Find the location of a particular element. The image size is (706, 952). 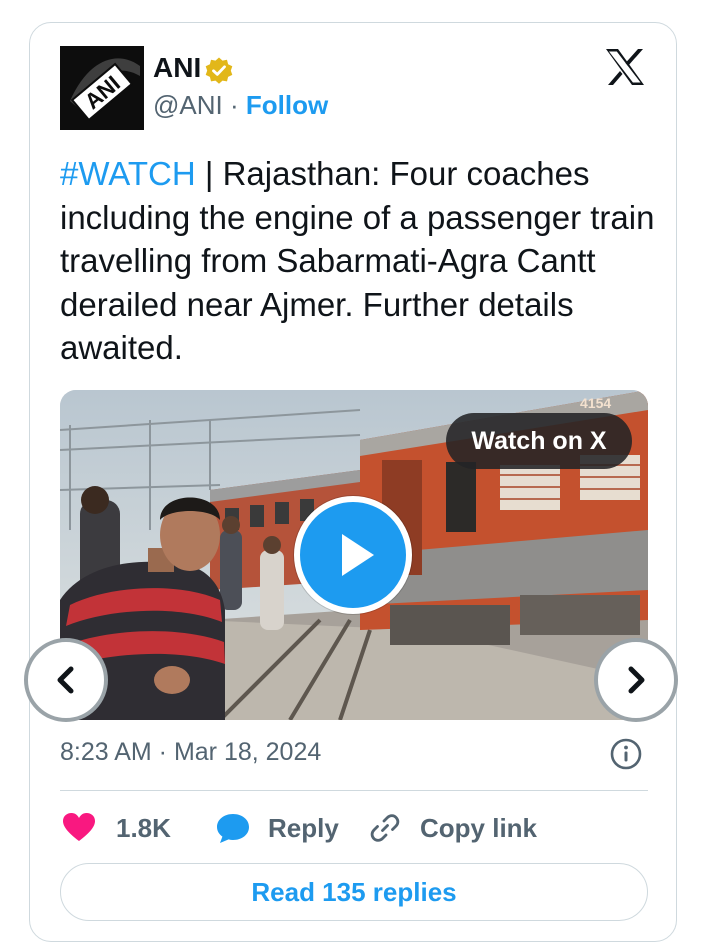

divider is located at coordinates (354, 790).